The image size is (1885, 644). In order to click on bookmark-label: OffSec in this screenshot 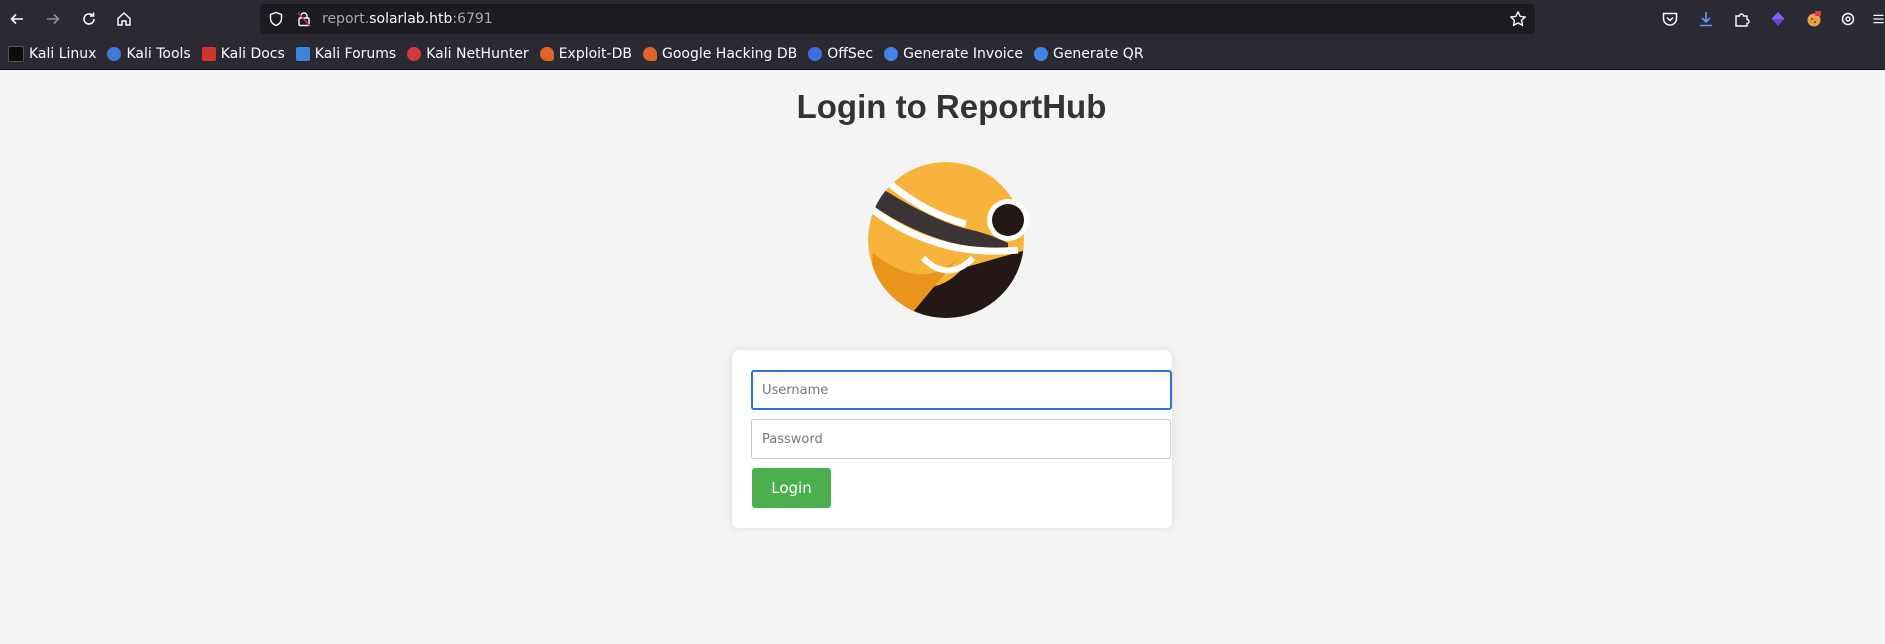, I will do `click(850, 53)`.